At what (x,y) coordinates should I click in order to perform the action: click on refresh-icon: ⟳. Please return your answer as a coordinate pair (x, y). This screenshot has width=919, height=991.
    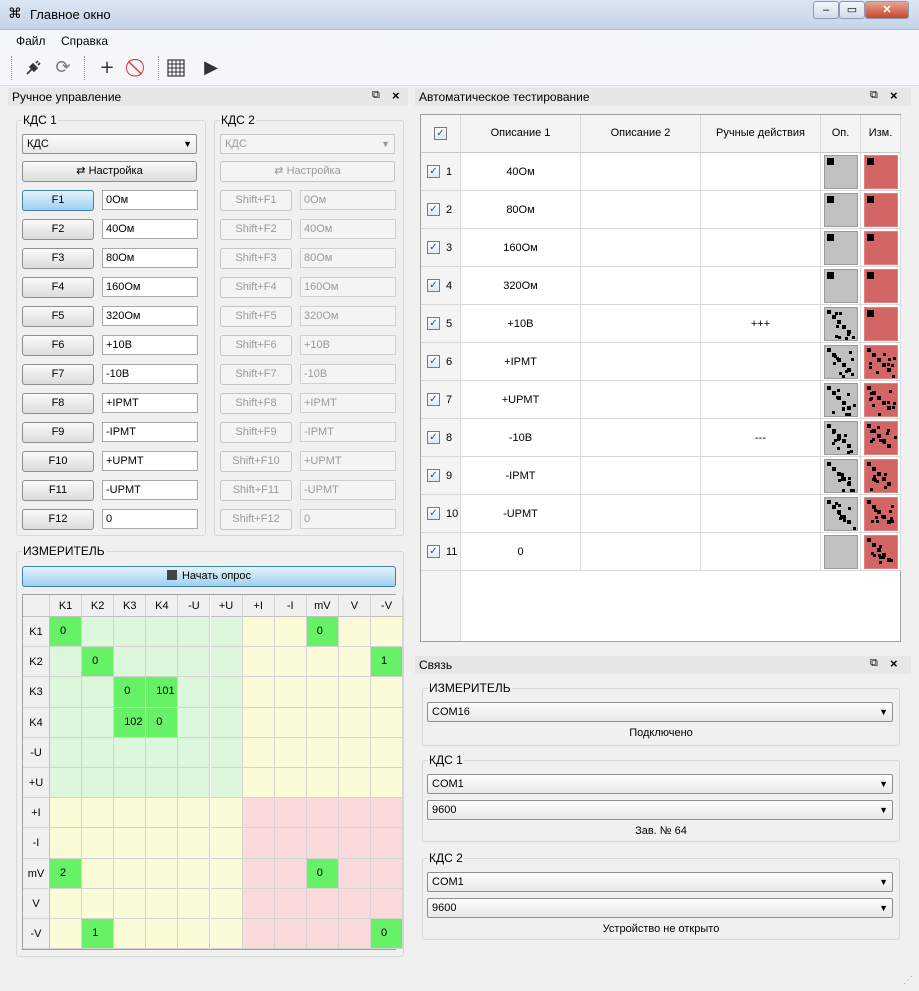
    Looking at the image, I should click on (63, 68).